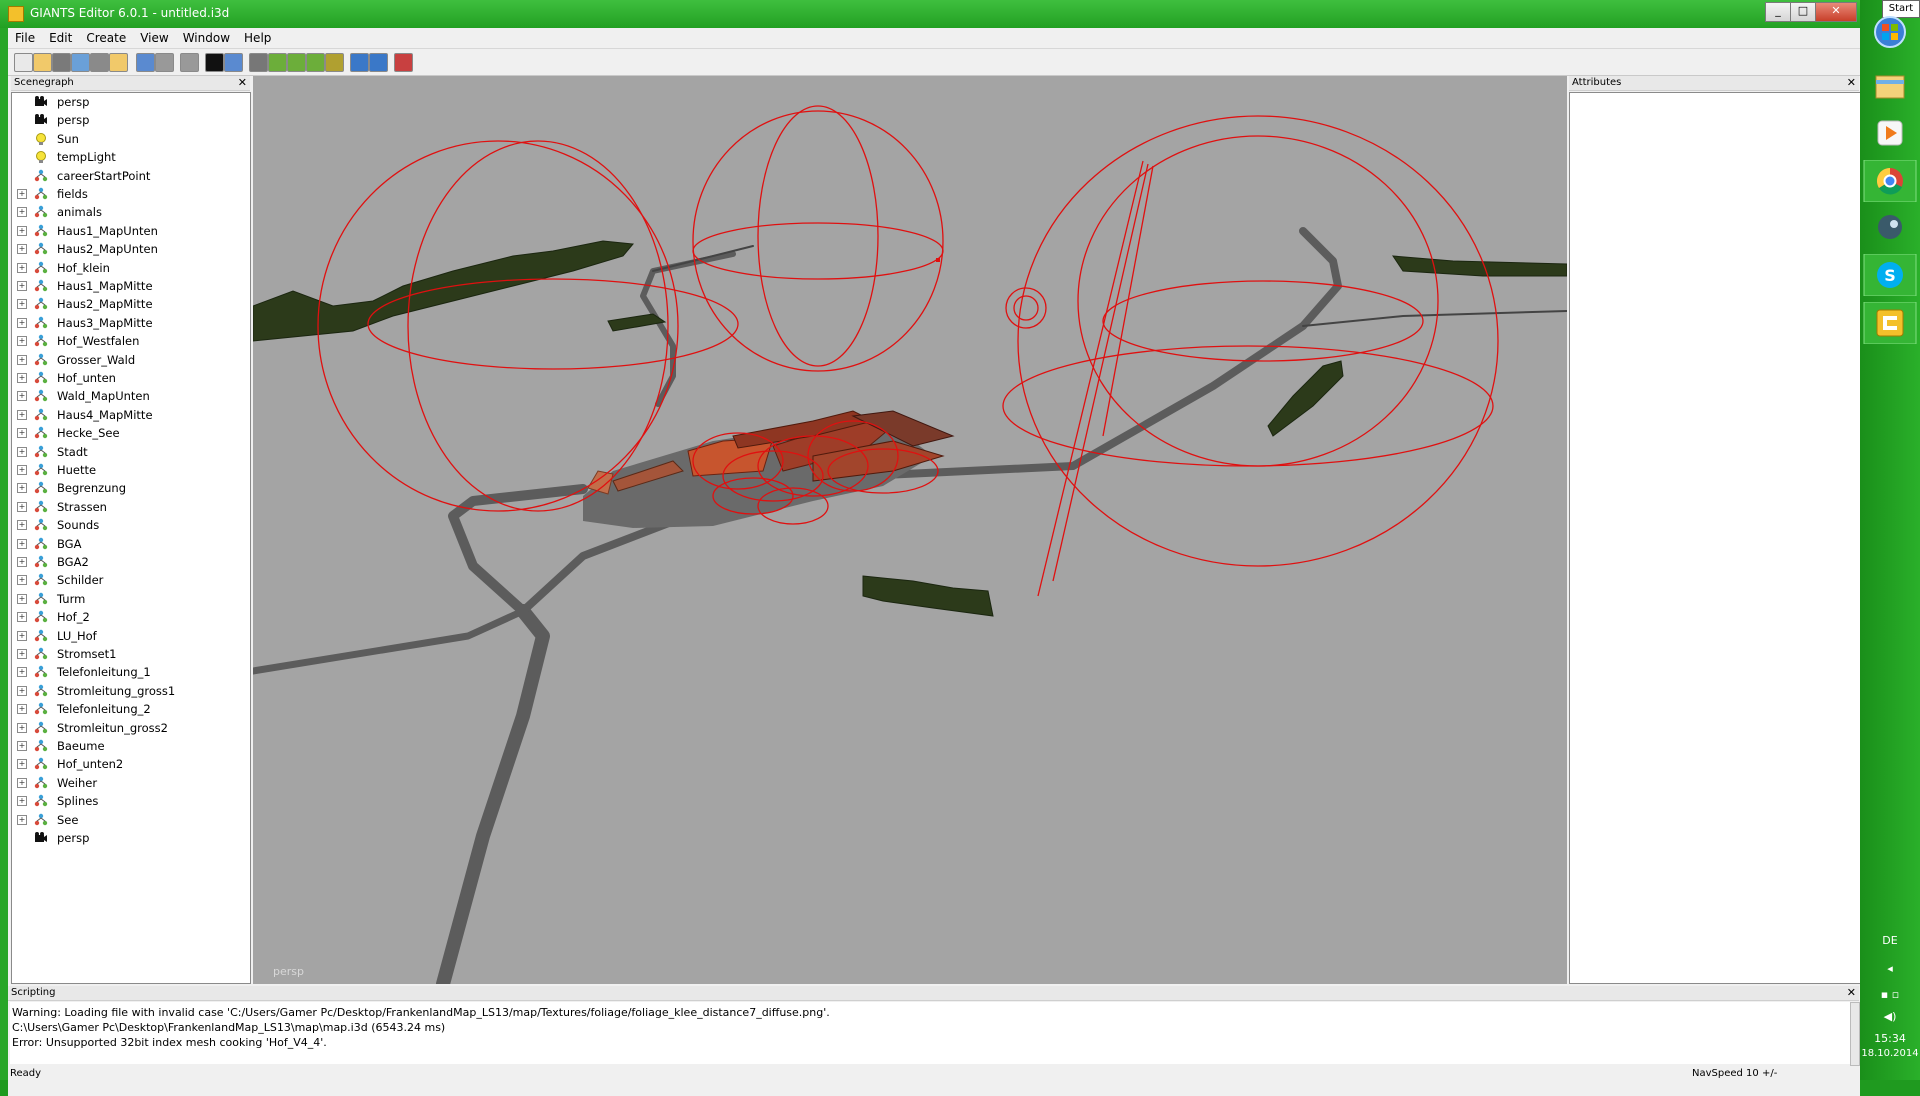 This screenshot has width=1920, height=1096. Describe the element at coordinates (130, 304) in the screenshot. I see `tree-item: + Haus2_MapMitte` at that location.